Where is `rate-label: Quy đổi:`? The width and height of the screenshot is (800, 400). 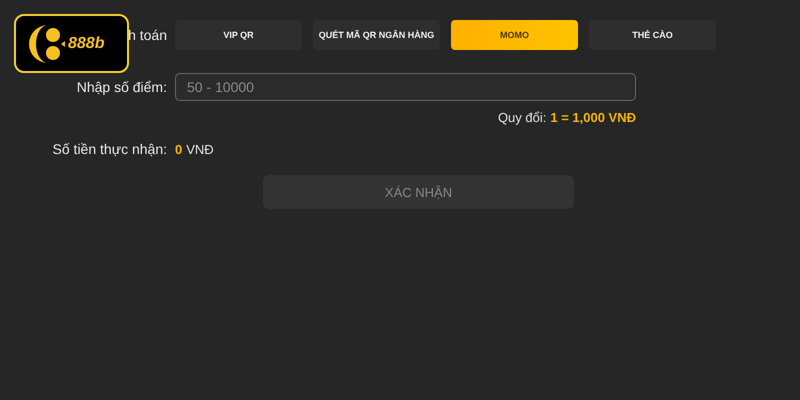
rate-label: Quy đổi: is located at coordinates (522, 117).